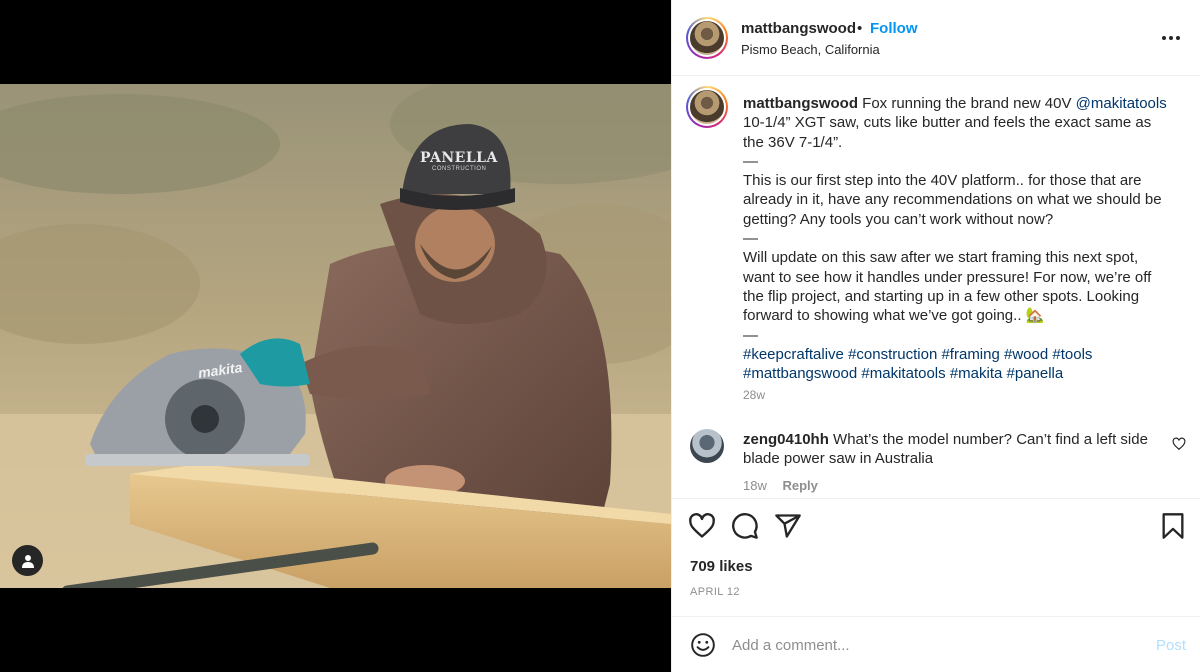 This screenshot has width=1200, height=672. What do you see at coordinates (788, 526) in the screenshot?
I see `share-send-icon` at bounding box center [788, 526].